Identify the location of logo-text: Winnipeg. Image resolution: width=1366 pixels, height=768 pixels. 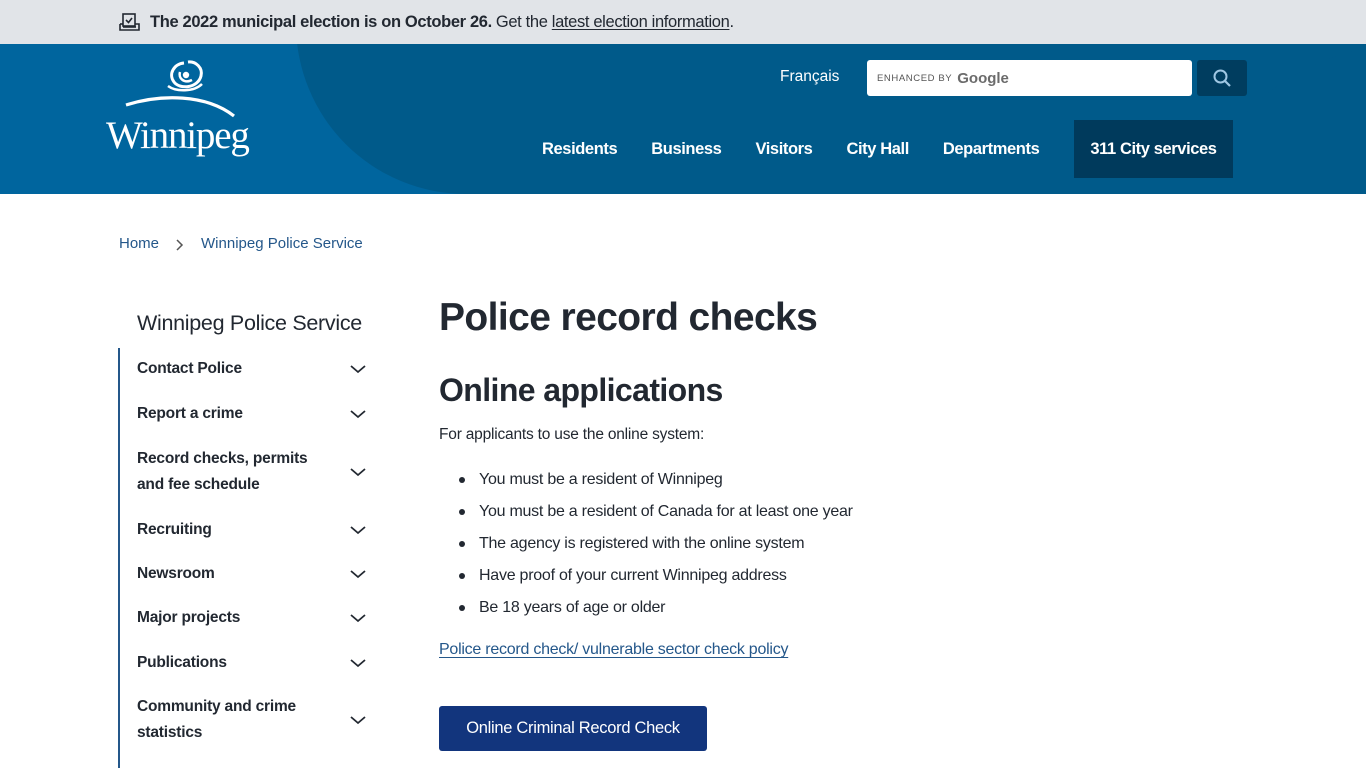
(178, 135).